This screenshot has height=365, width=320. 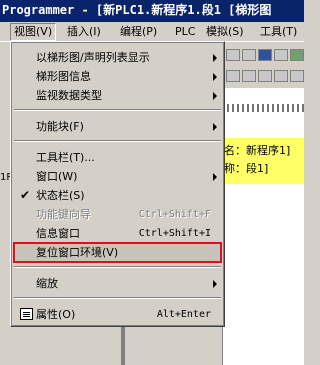 What do you see at coordinates (246, 168) in the screenshot?
I see `section-name-label: 称：段1]` at bounding box center [246, 168].